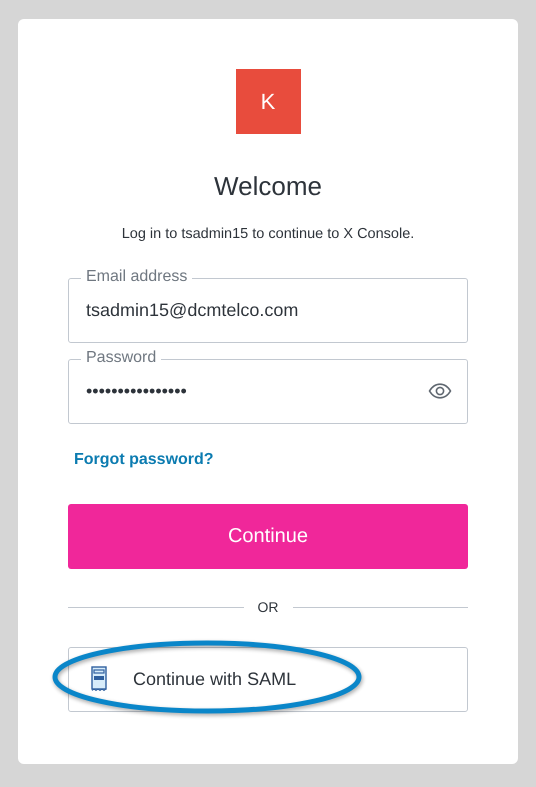  Describe the element at coordinates (268, 101) in the screenshot. I see `logo: K` at that location.